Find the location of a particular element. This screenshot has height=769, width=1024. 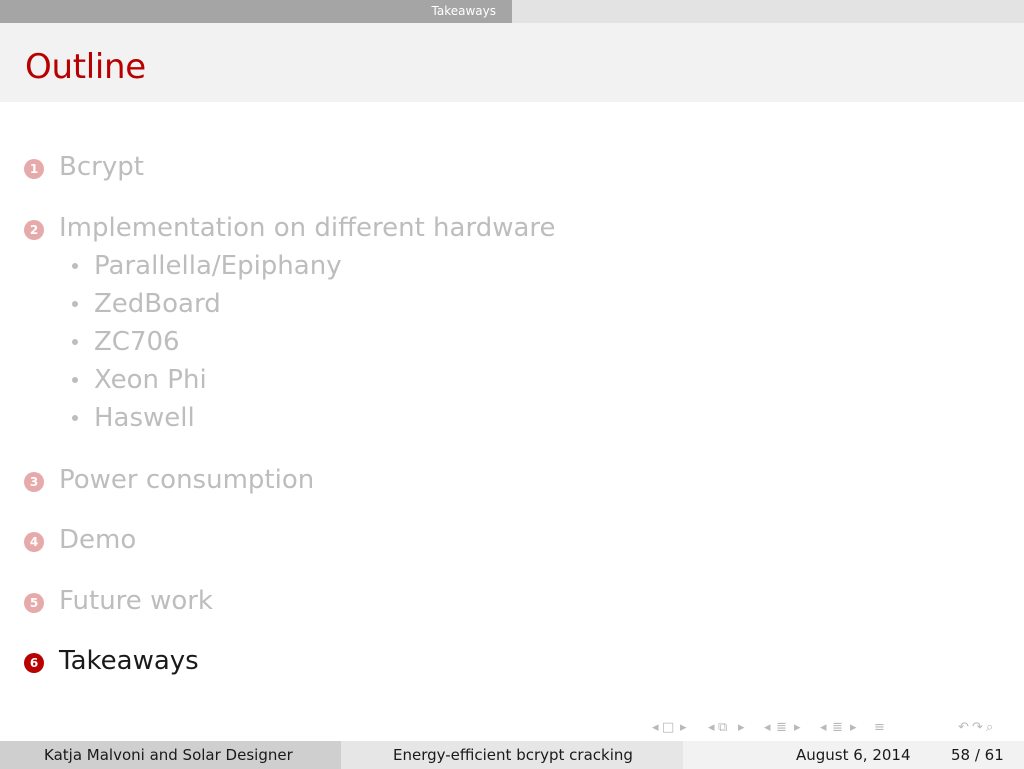

footer-title-box: Energy-efficient bcrypt cracking is located at coordinates (512, 755).